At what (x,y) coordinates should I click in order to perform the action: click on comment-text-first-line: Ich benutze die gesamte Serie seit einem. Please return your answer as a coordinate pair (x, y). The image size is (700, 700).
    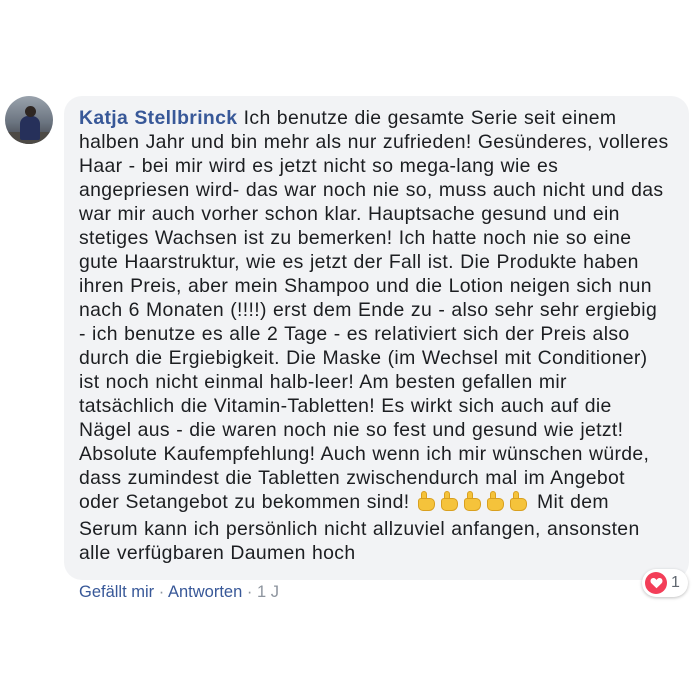
    Looking at the image, I should click on (430, 118).